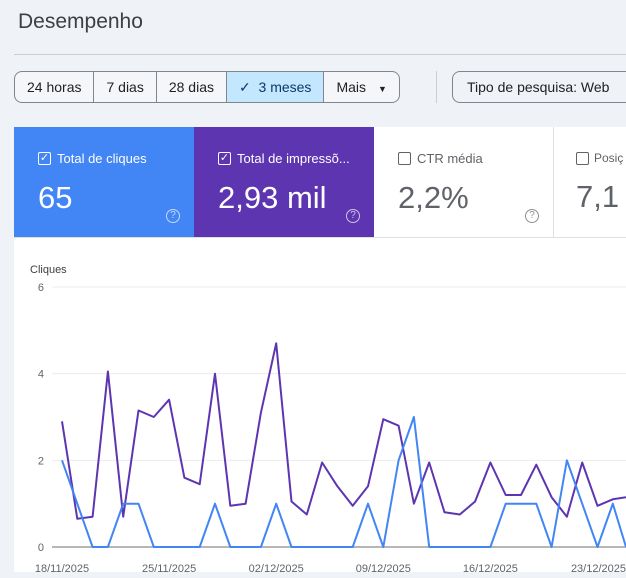 The width and height of the screenshot is (626, 578). What do you see at coordinates (55, 87) in the screenshot?
I see `range-24h-button: 24 horas` at bounding box center [55, 87].